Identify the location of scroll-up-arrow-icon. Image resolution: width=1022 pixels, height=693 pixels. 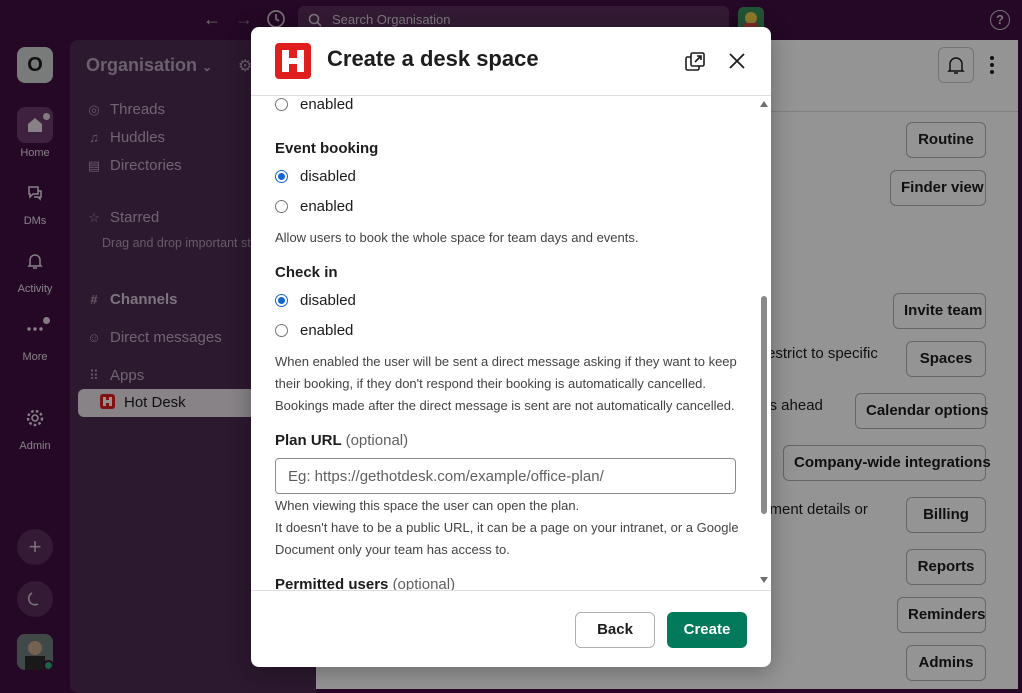
(764, 104).